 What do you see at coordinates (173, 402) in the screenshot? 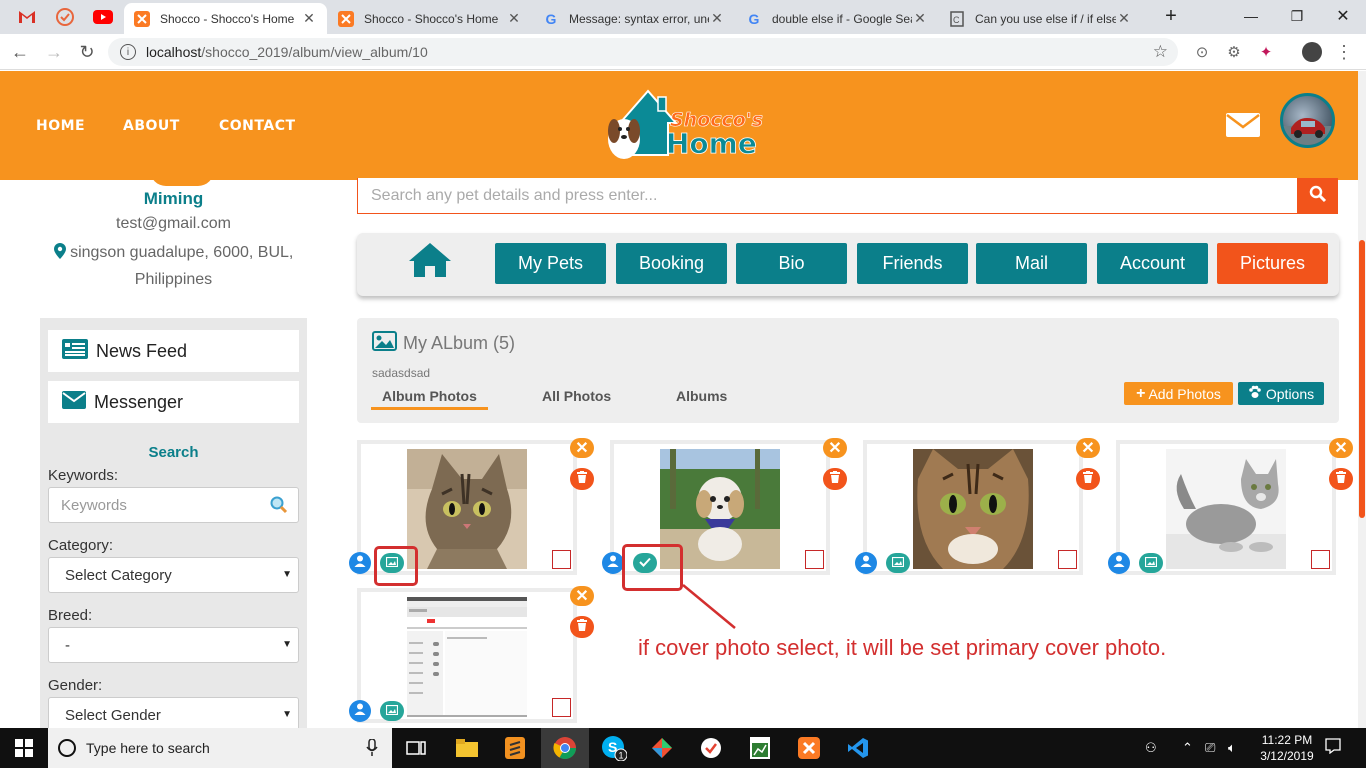
I see `messenger-button: Messenger` at bounding box center [173, 402].